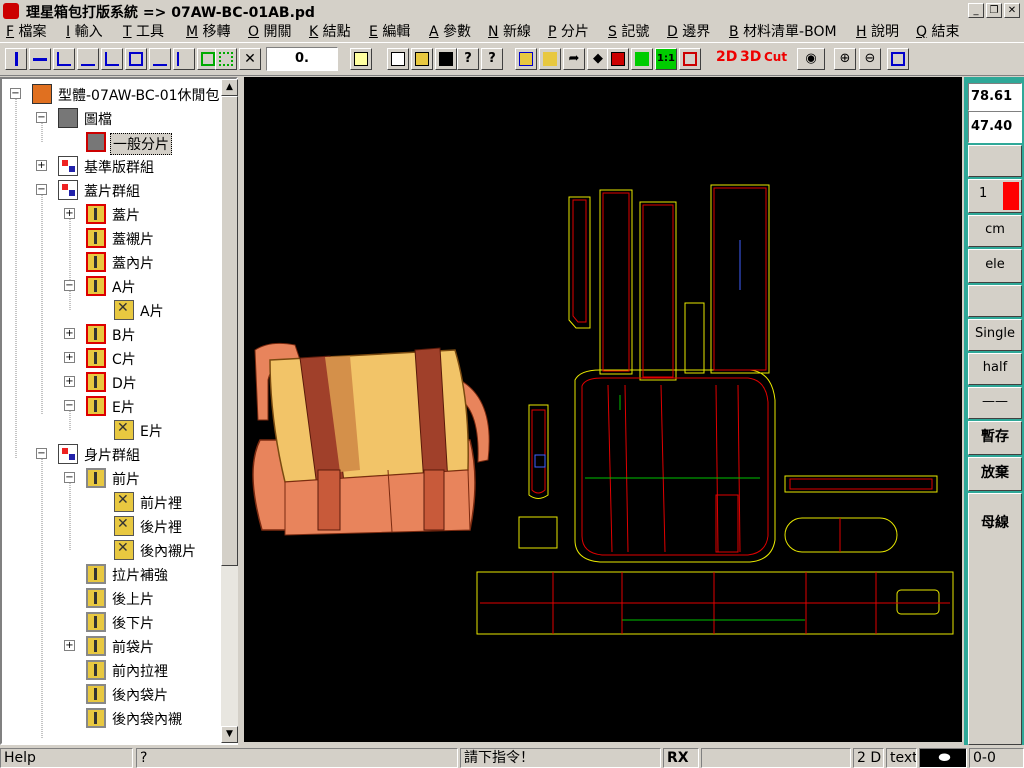 The image size is (1024, 768). What do you see at coordinates (112, 59) in the screenshot?
I see `node-tool` at bounding box center [112, 59].